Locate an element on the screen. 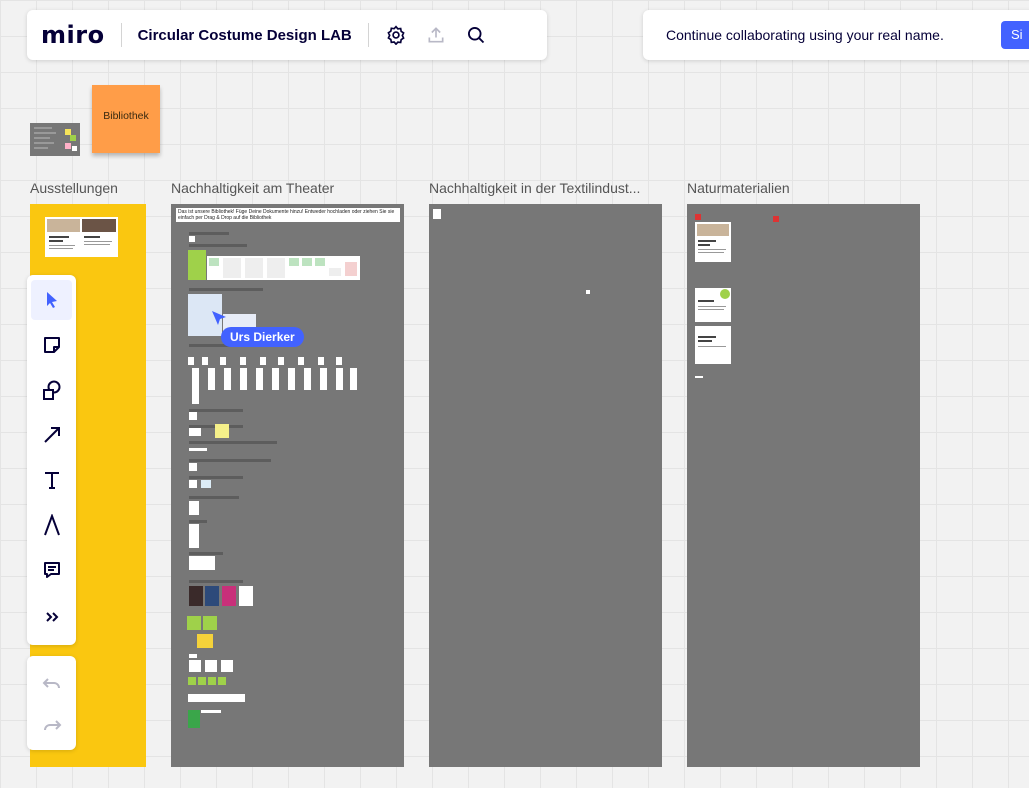  shapes-icon is located at coordinates (51, 390).